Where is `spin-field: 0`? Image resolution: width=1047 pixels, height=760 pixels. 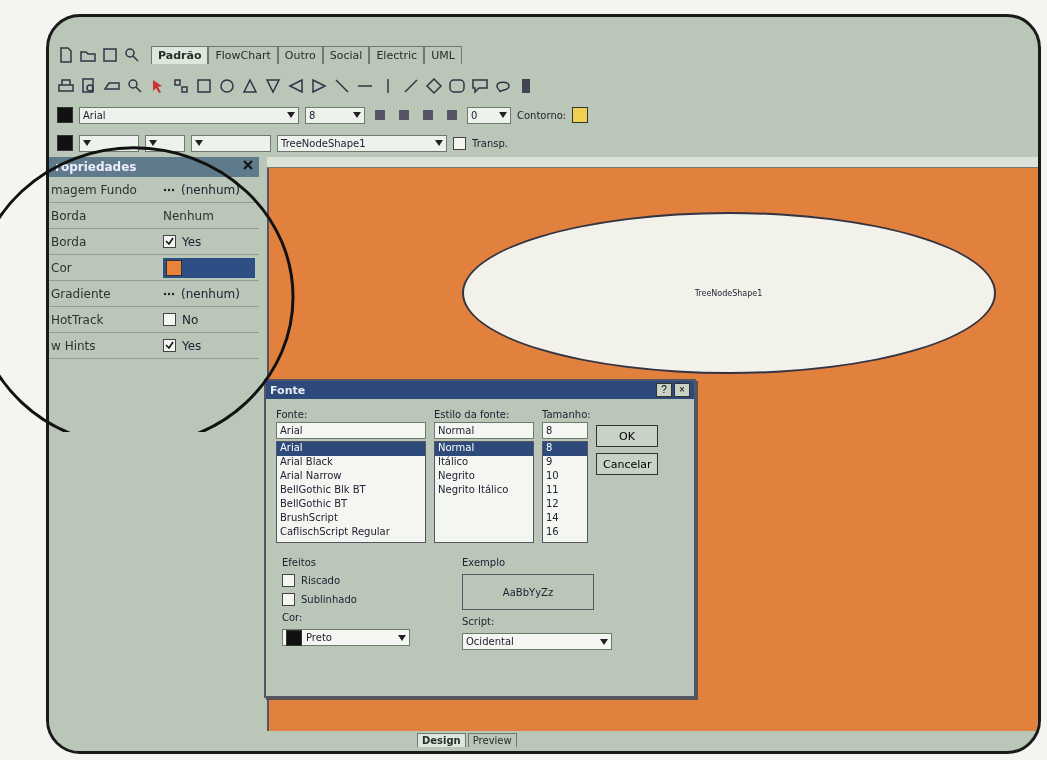
spin-field: 0 is located at coordinates (489, 115).